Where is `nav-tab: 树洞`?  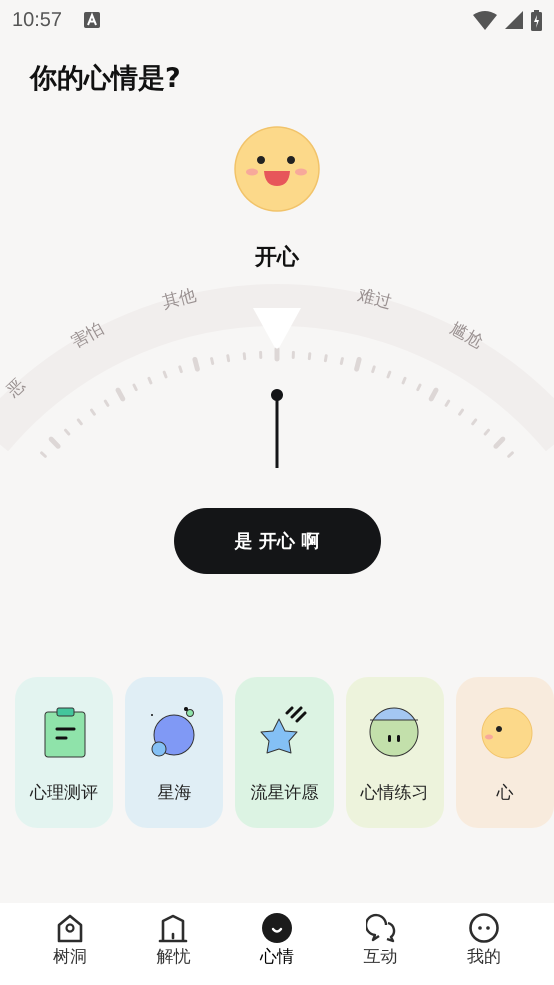 nav-tab: 树洞 is located at coordinates (70, 949).